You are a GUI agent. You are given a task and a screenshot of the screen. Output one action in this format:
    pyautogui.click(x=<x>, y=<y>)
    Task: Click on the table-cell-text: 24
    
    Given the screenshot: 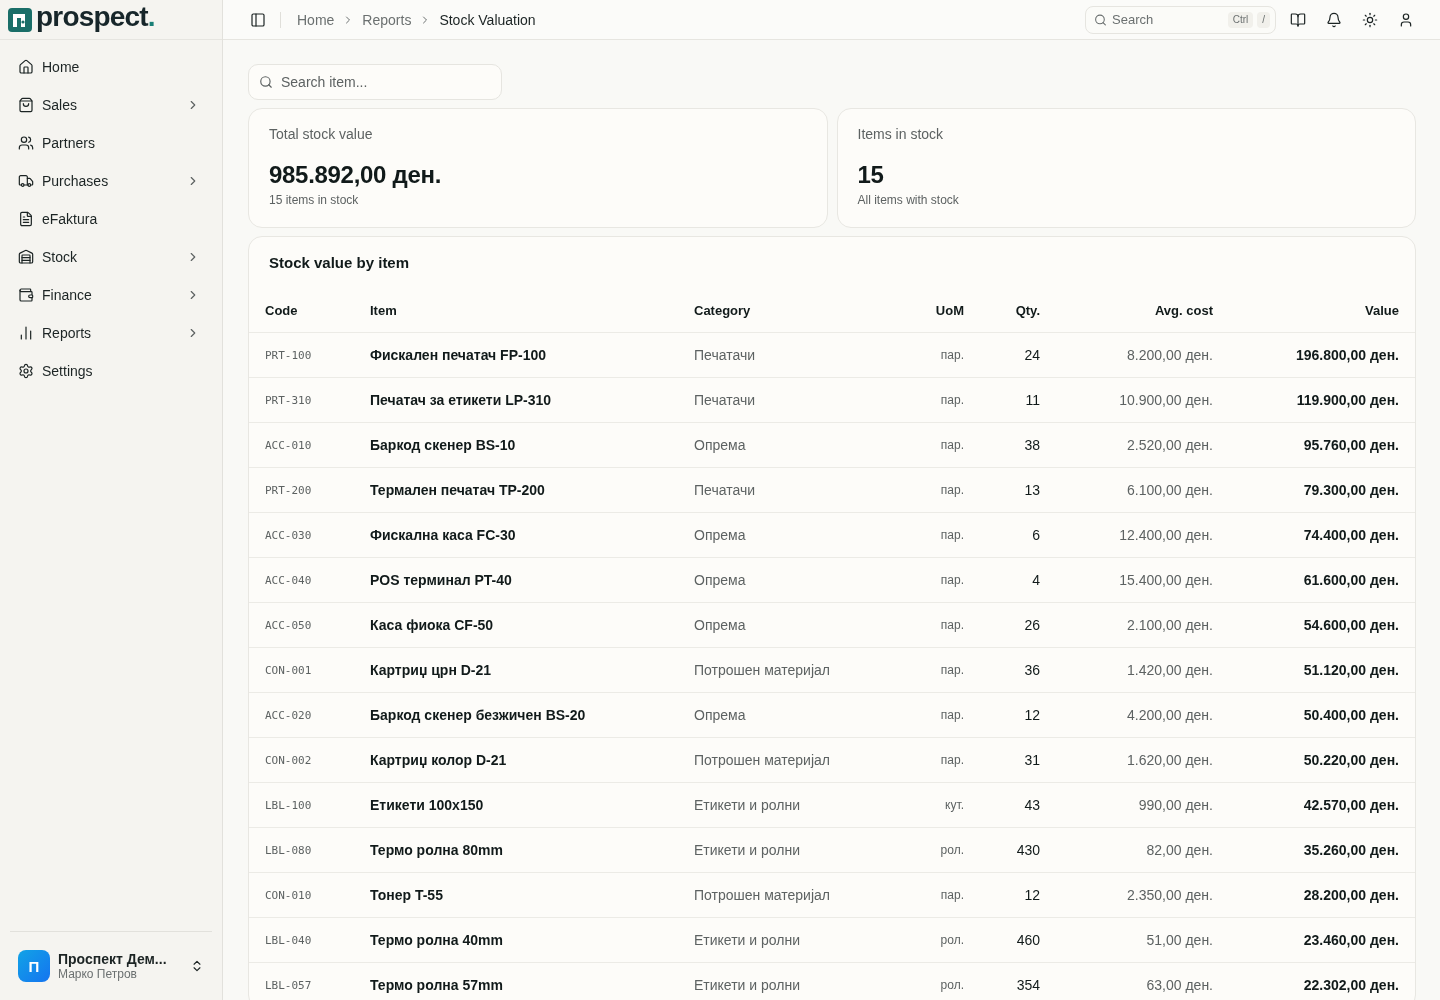 What is the action you would take?
    pyautogui.click(x=1032, y=355)
    